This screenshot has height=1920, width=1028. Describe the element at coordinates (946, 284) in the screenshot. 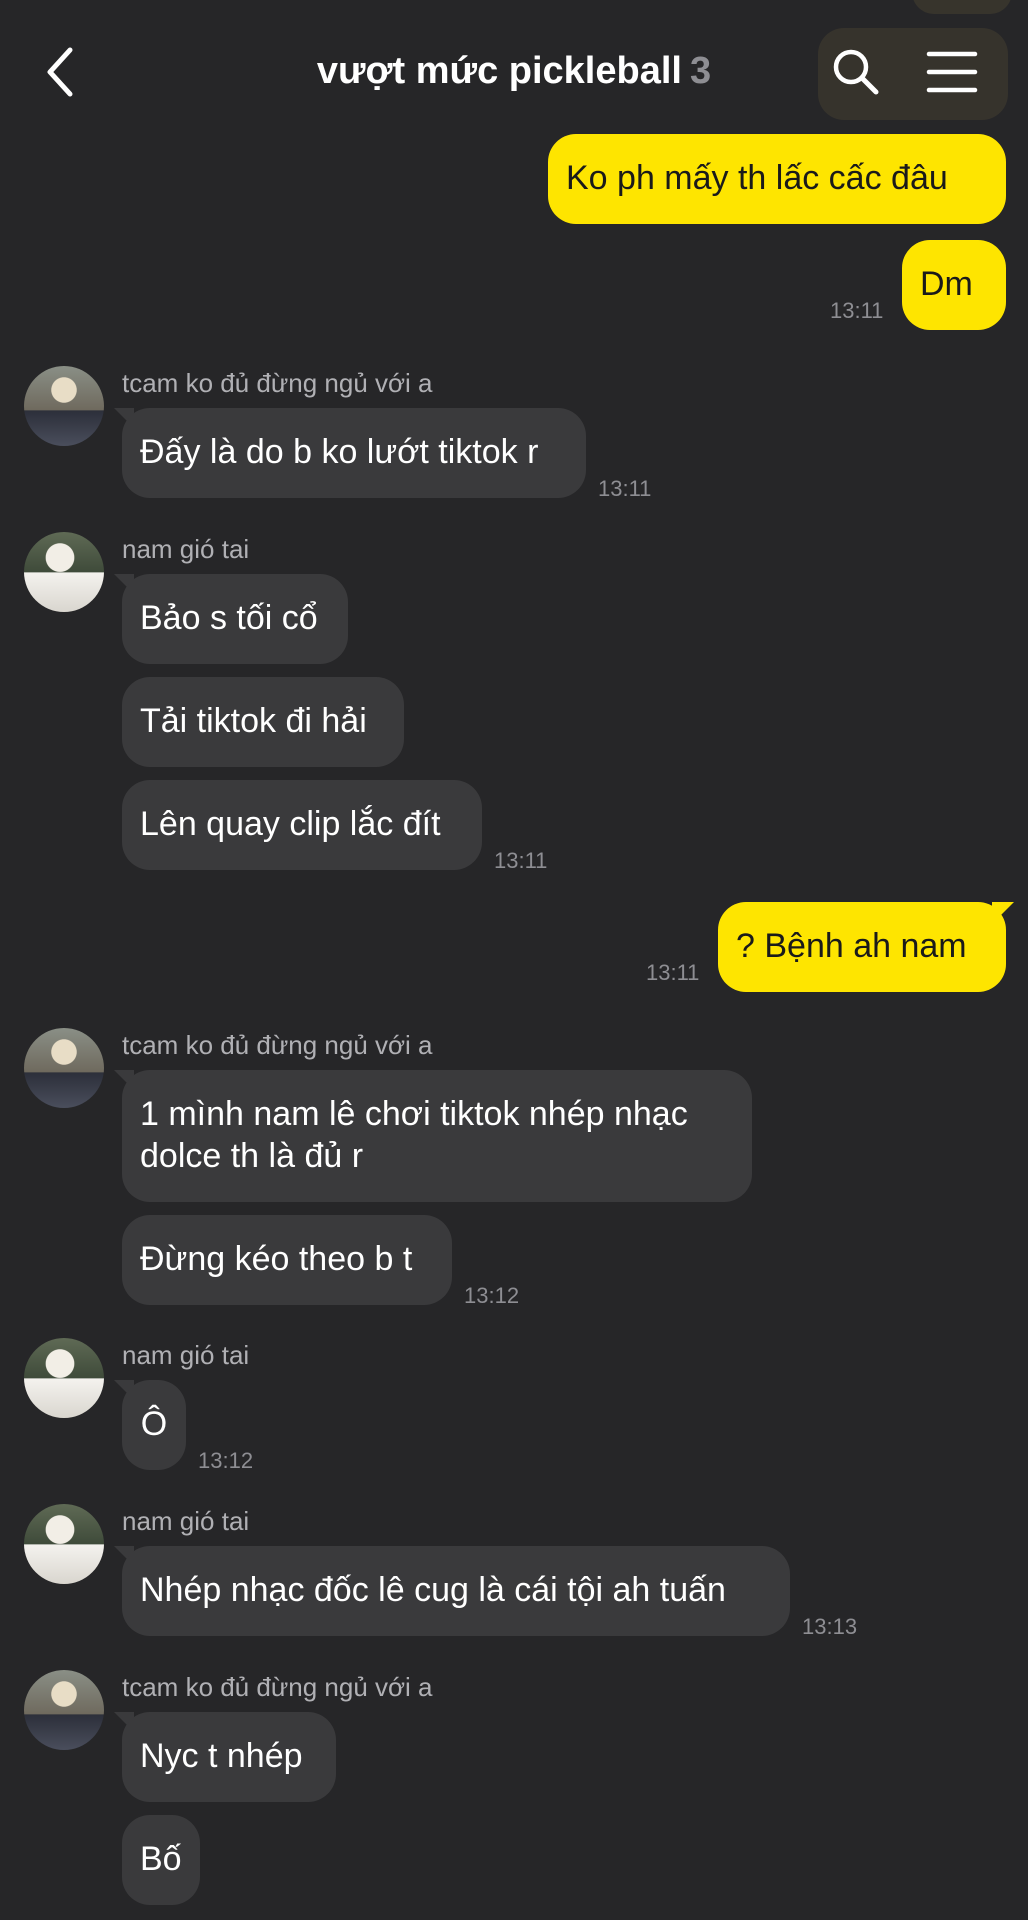

I see `message-text: Dm` at that location.